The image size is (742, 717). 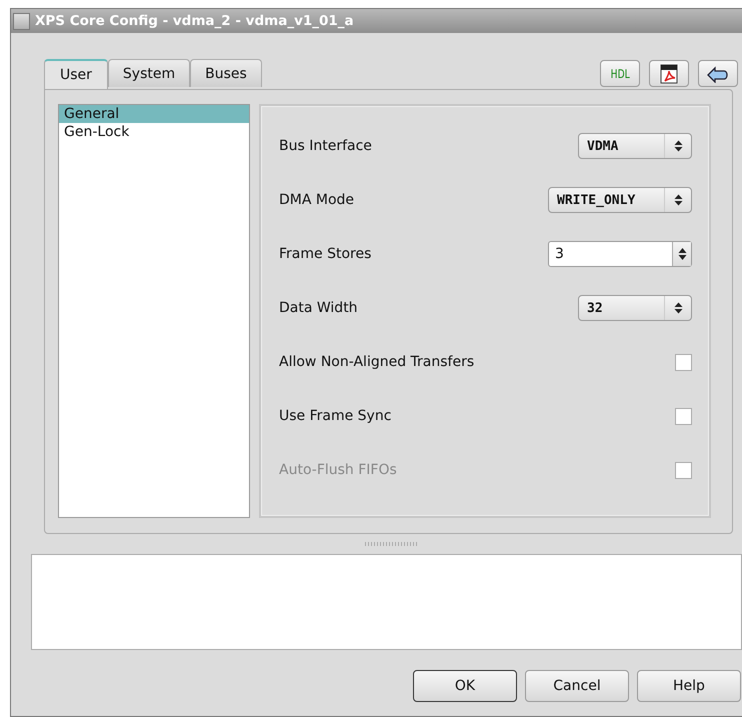 What do you see at coordinates (194, 21) in the screenshot?
I see `window-title: XPS Core Config - vdma_2 - vdma_v1_01_a` at bounding box center [194, 21].